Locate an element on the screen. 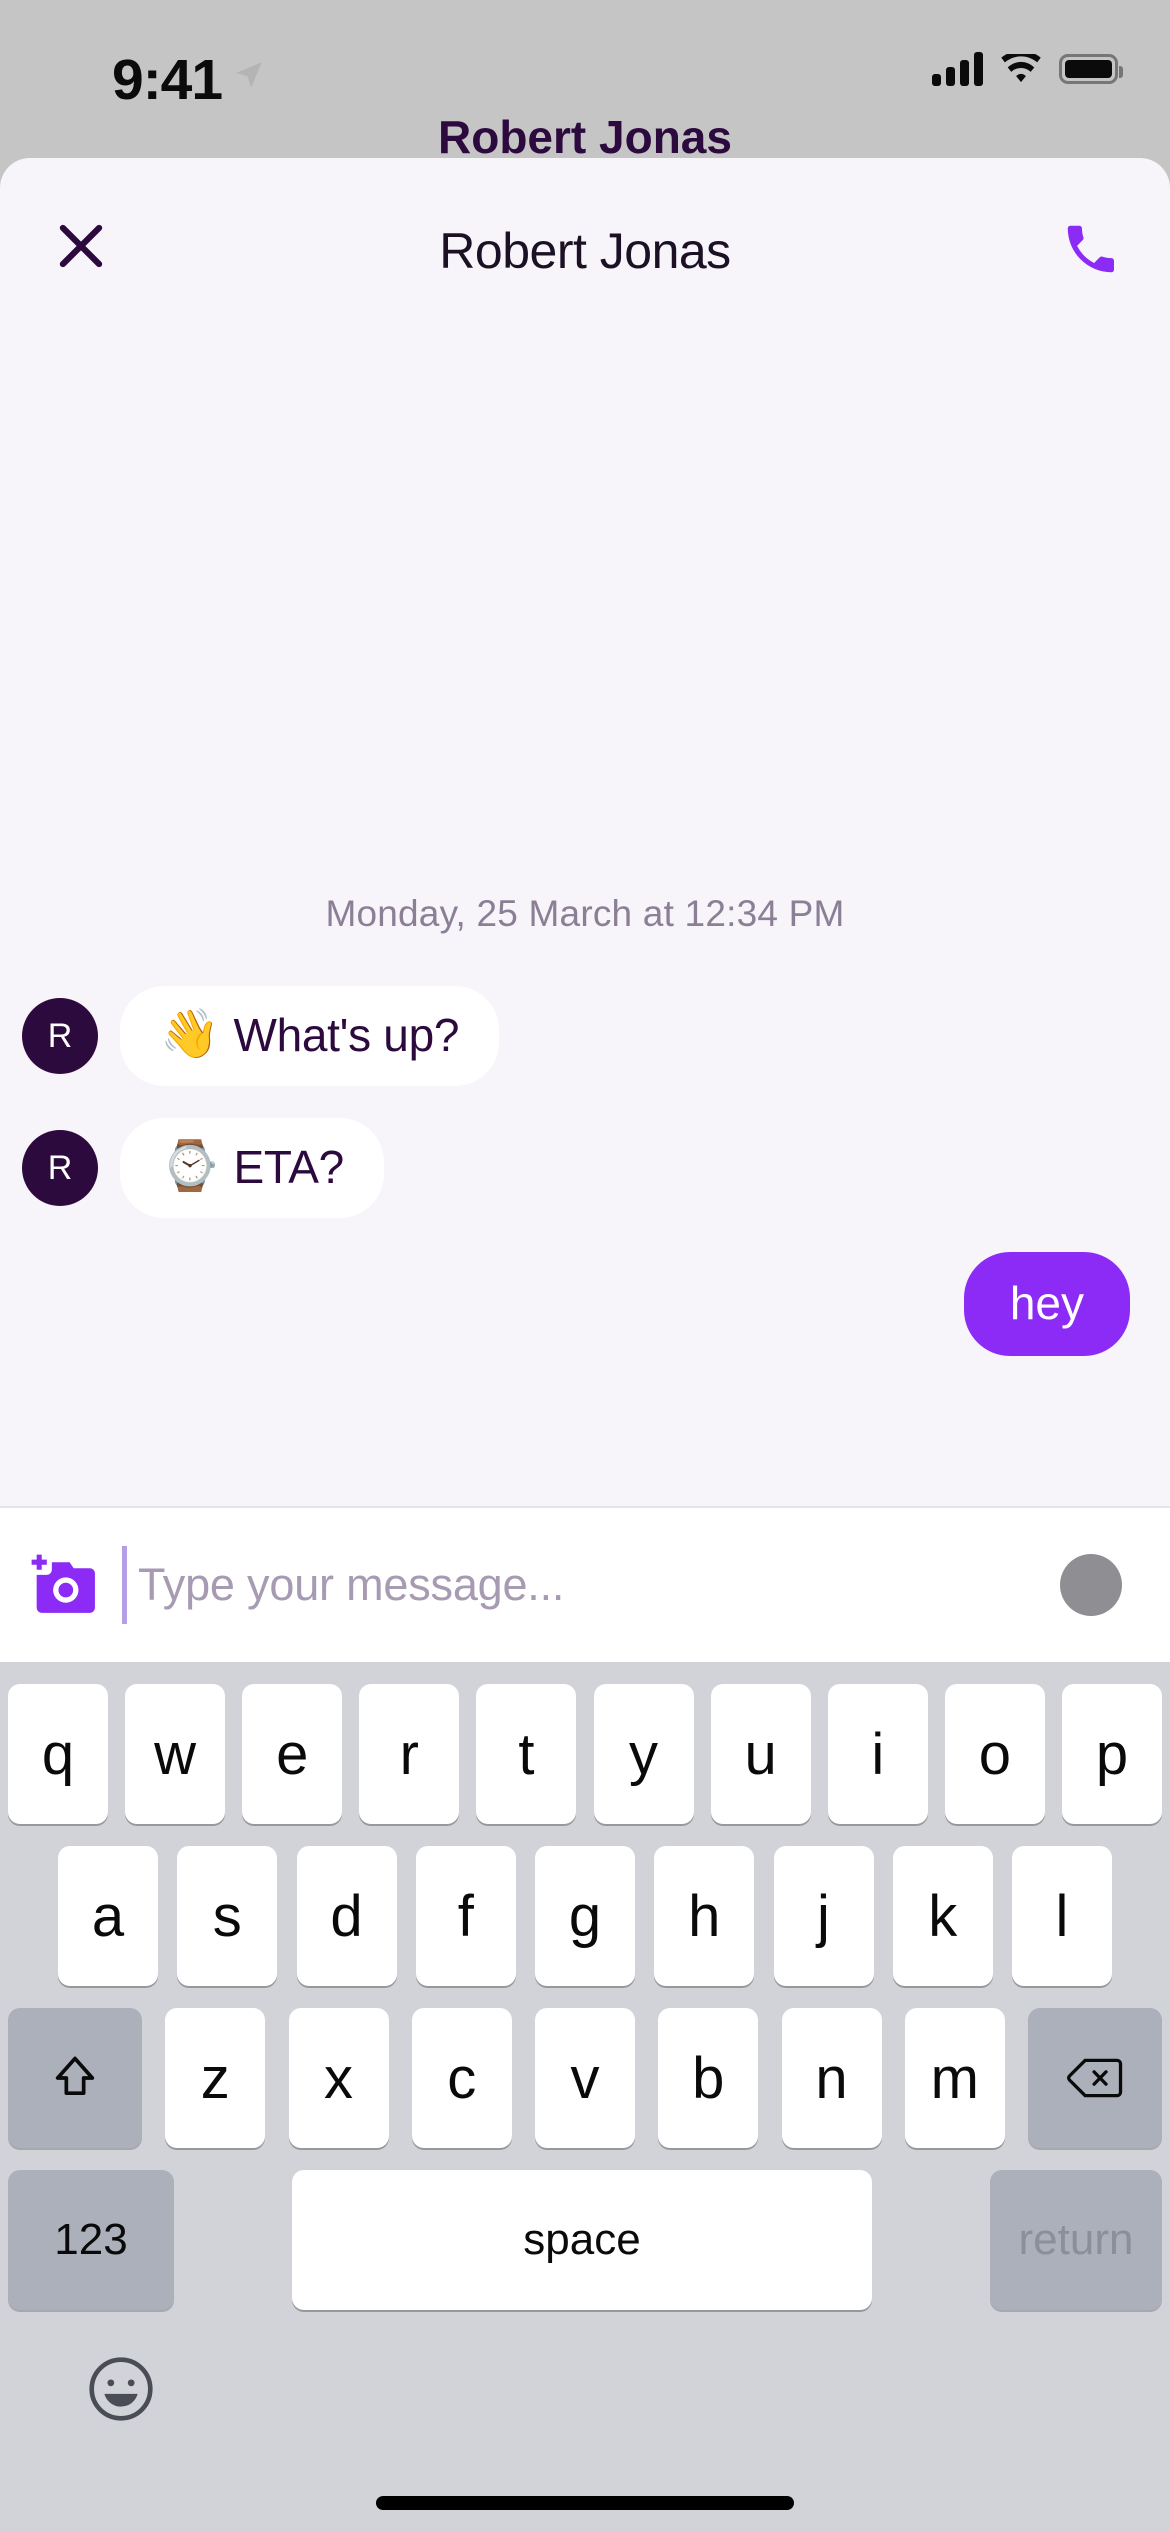 This screenshot has height=2532, width=1170. key-f: f is located at coordinates (465, 1916).